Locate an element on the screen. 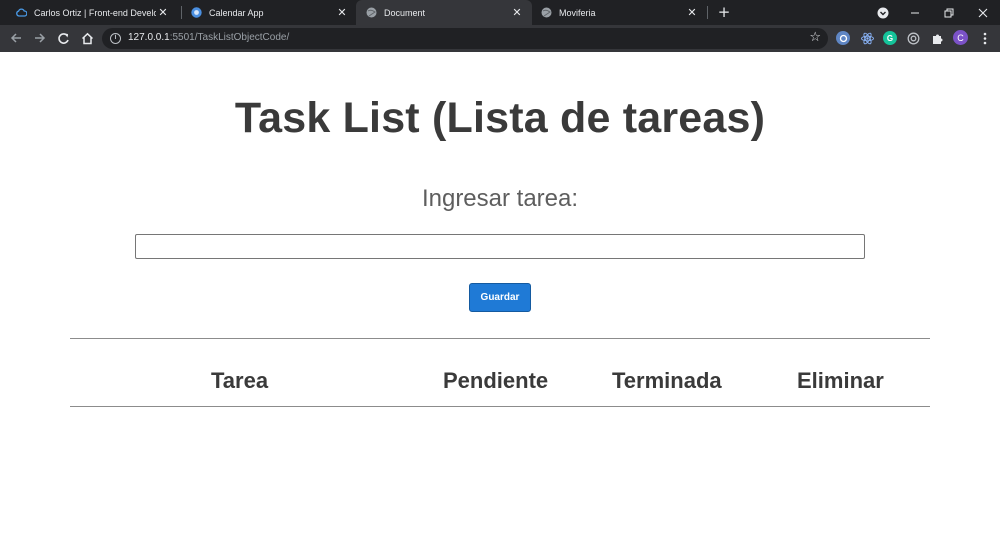  address-url: 127.0.0.1:5501/TaskListObjectCode/ is located at coordinates (208, 37).